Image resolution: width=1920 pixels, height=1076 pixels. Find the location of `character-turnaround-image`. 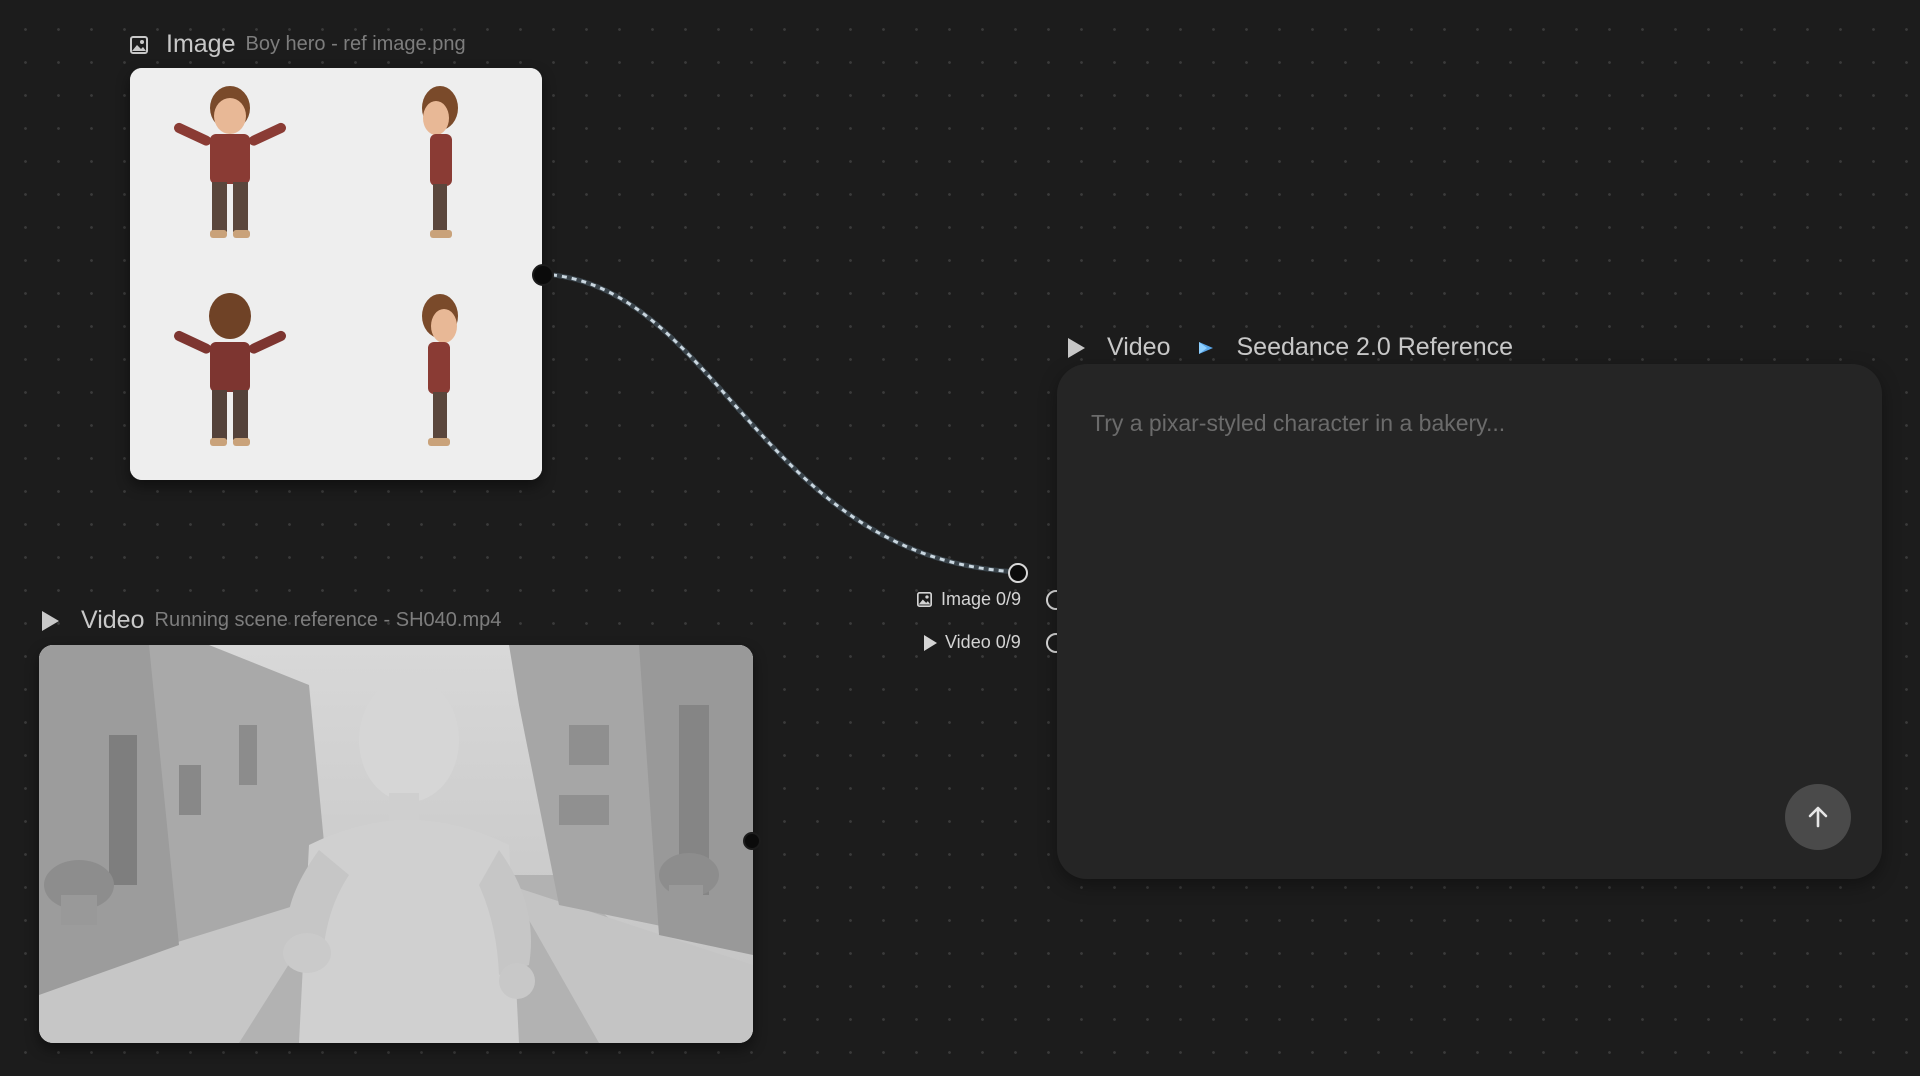

character-turnaround-image is located at coordinates (336, 274).